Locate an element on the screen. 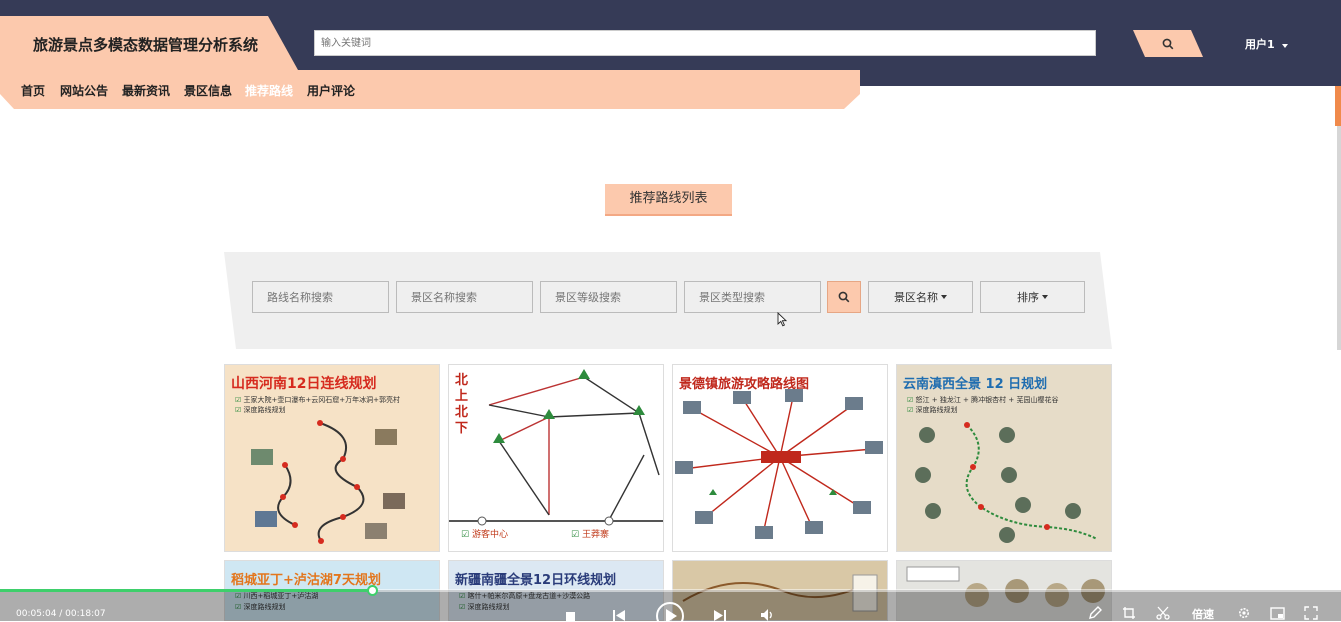 This screenshot has height=622, width=1341. stop-icon is located at coordinates (571, 615).